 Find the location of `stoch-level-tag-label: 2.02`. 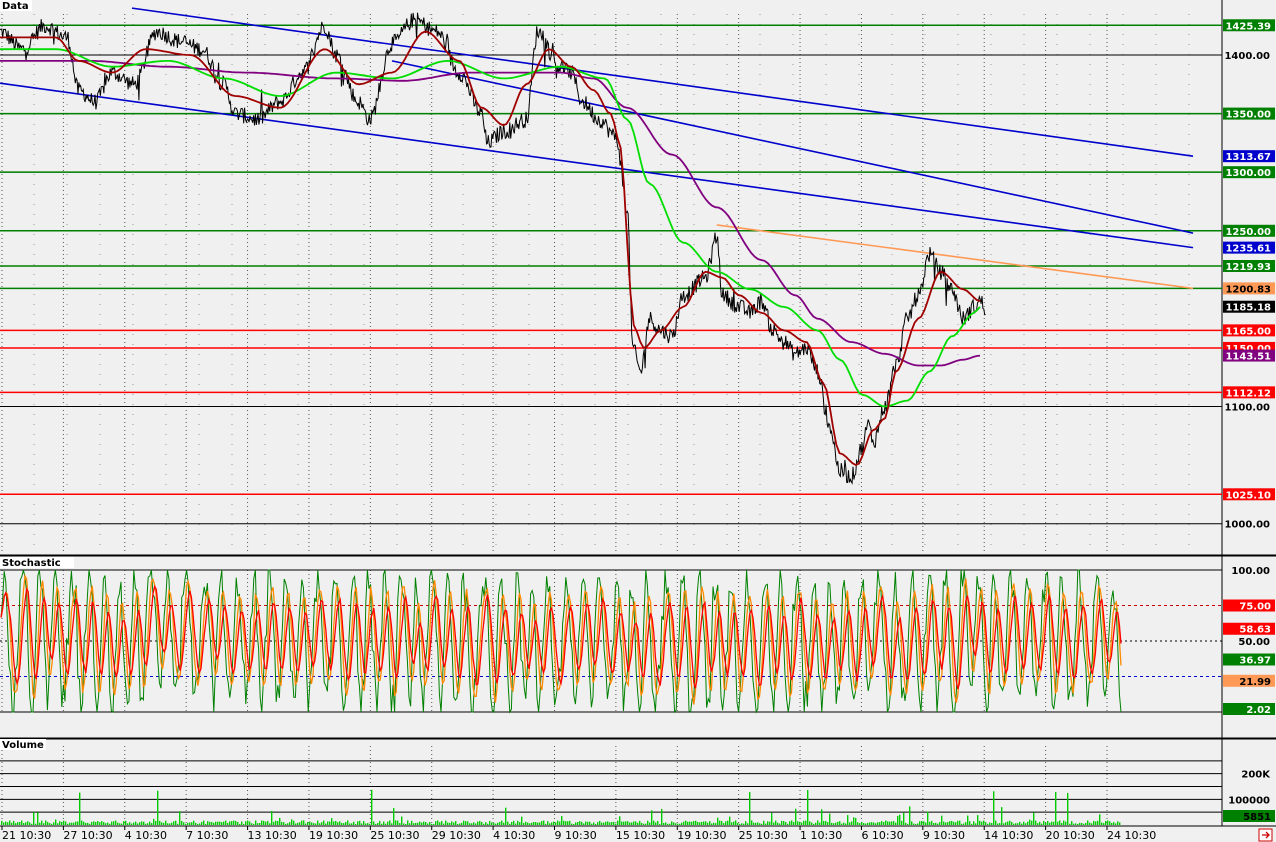

stoch-level-tag-label: 2.02 is located at coordinates (1258, 710).